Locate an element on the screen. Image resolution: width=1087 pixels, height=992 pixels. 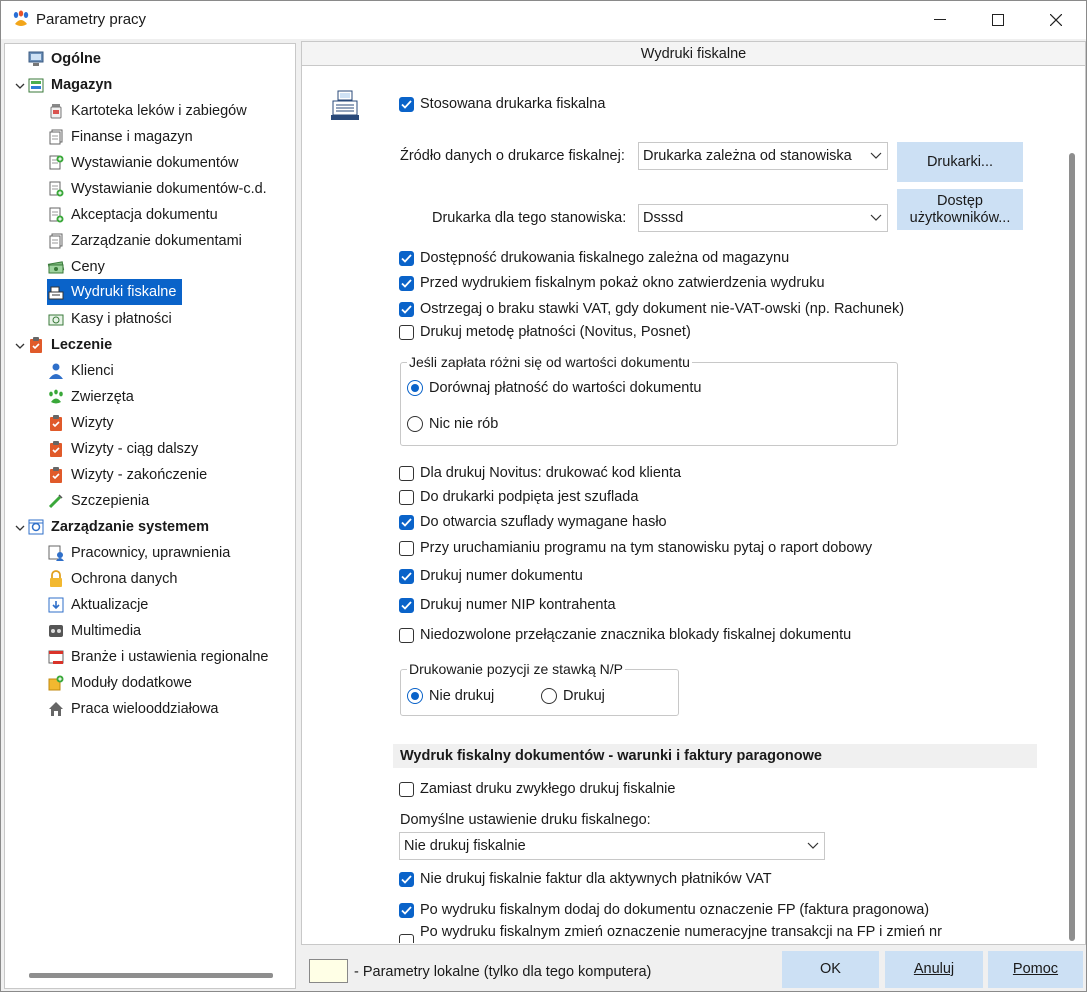
option-print-doc-number: Drukuj numer dokumentu is located at coordinates (491, 576).